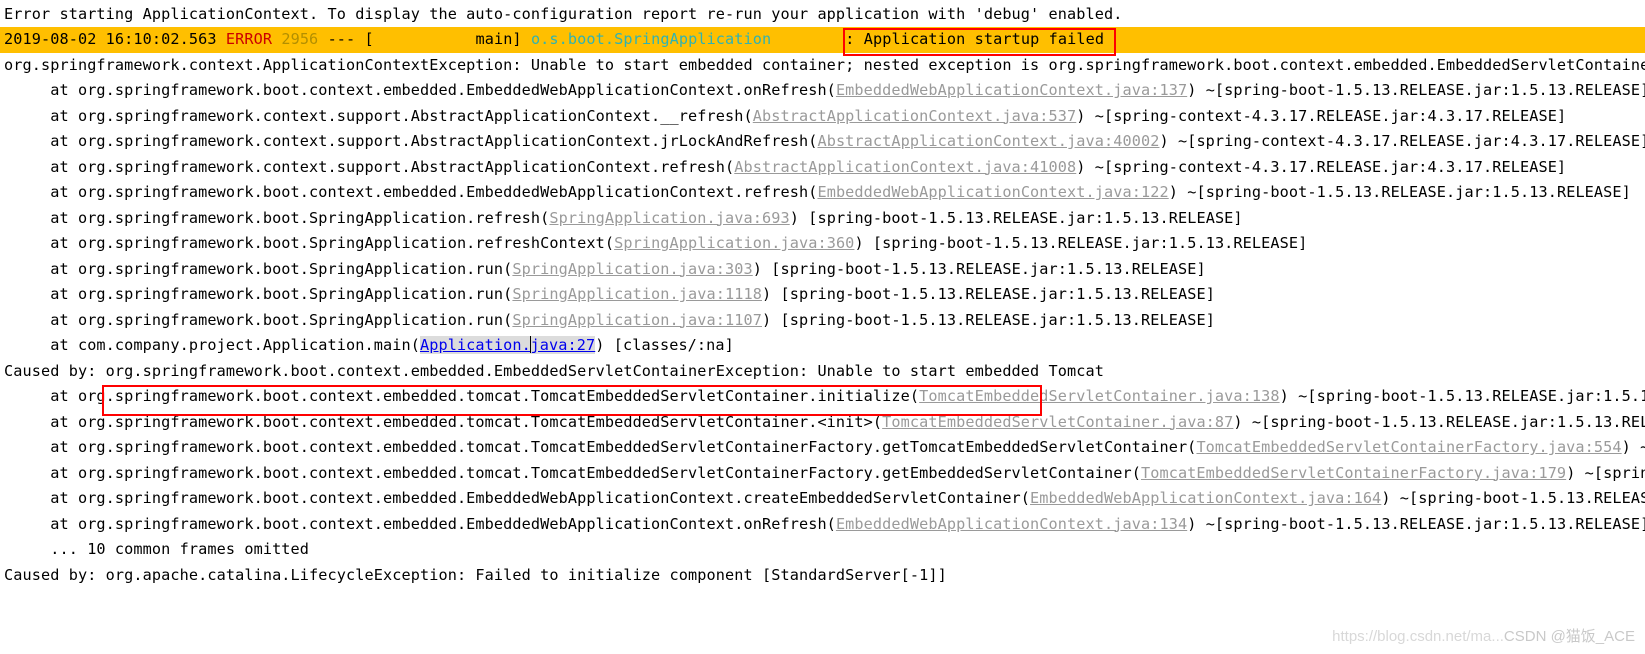  I want to click on log-timestamp: 2019-08-02 16:10:02.563, so click(110, 39).